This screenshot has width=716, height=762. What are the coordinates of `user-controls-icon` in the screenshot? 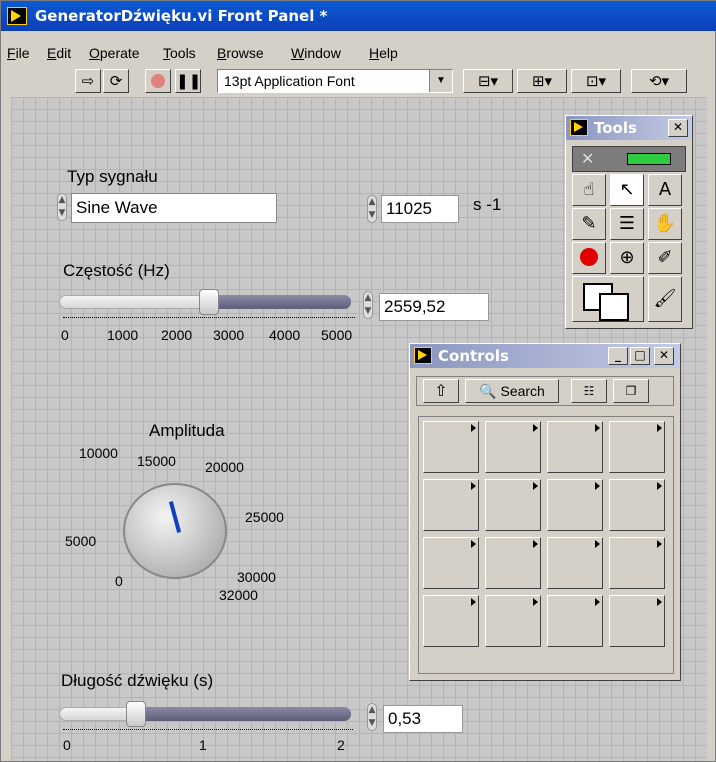 It's located at (575, 621).